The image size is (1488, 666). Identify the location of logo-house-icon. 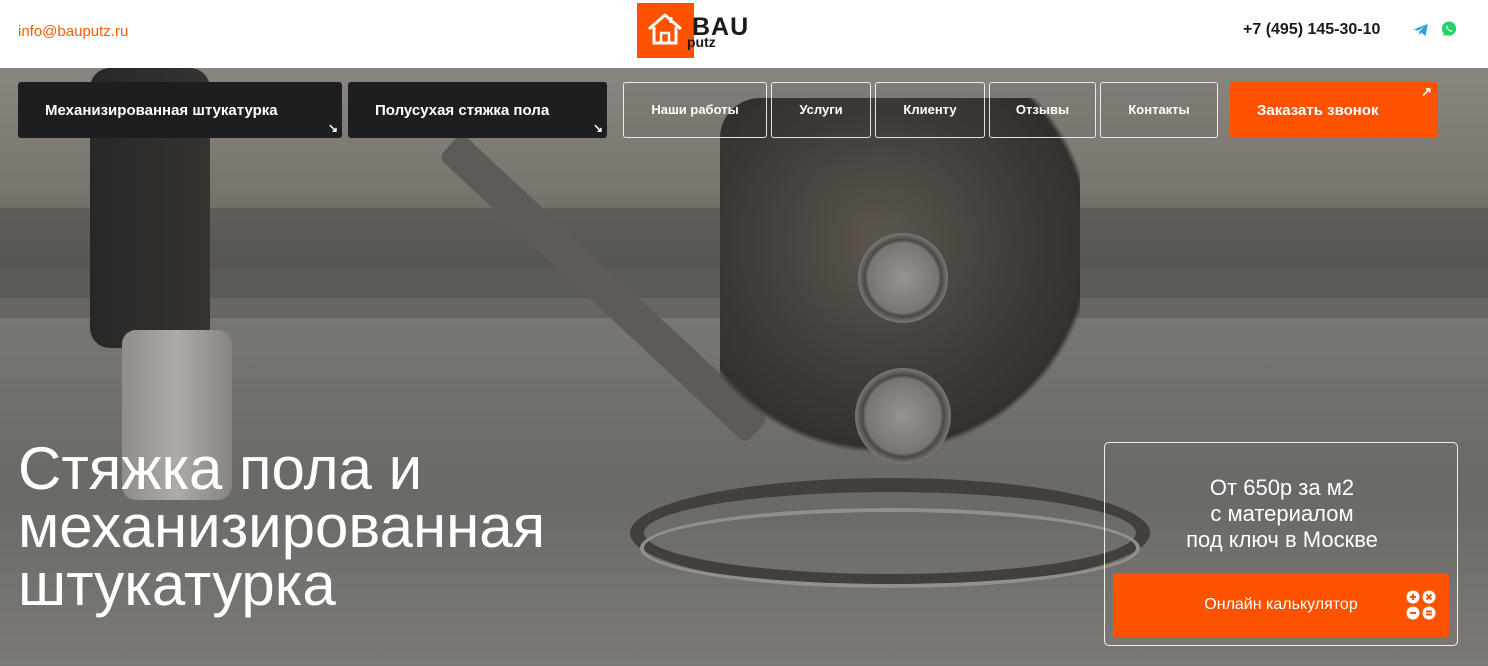
(665, 30).